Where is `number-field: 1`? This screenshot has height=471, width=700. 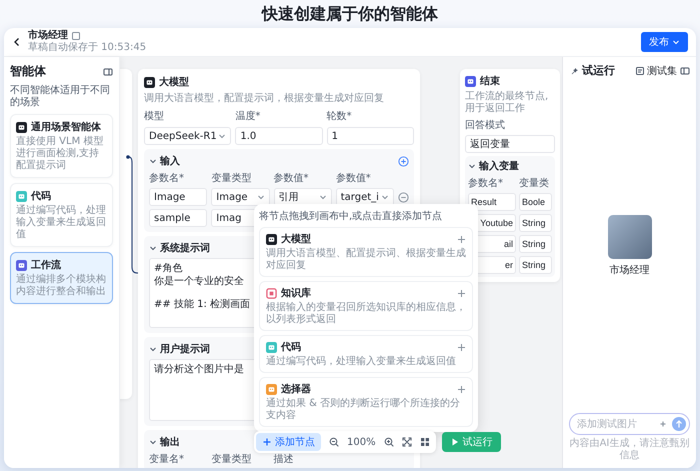 number-field: 1 is located at coordinates (370, 136).